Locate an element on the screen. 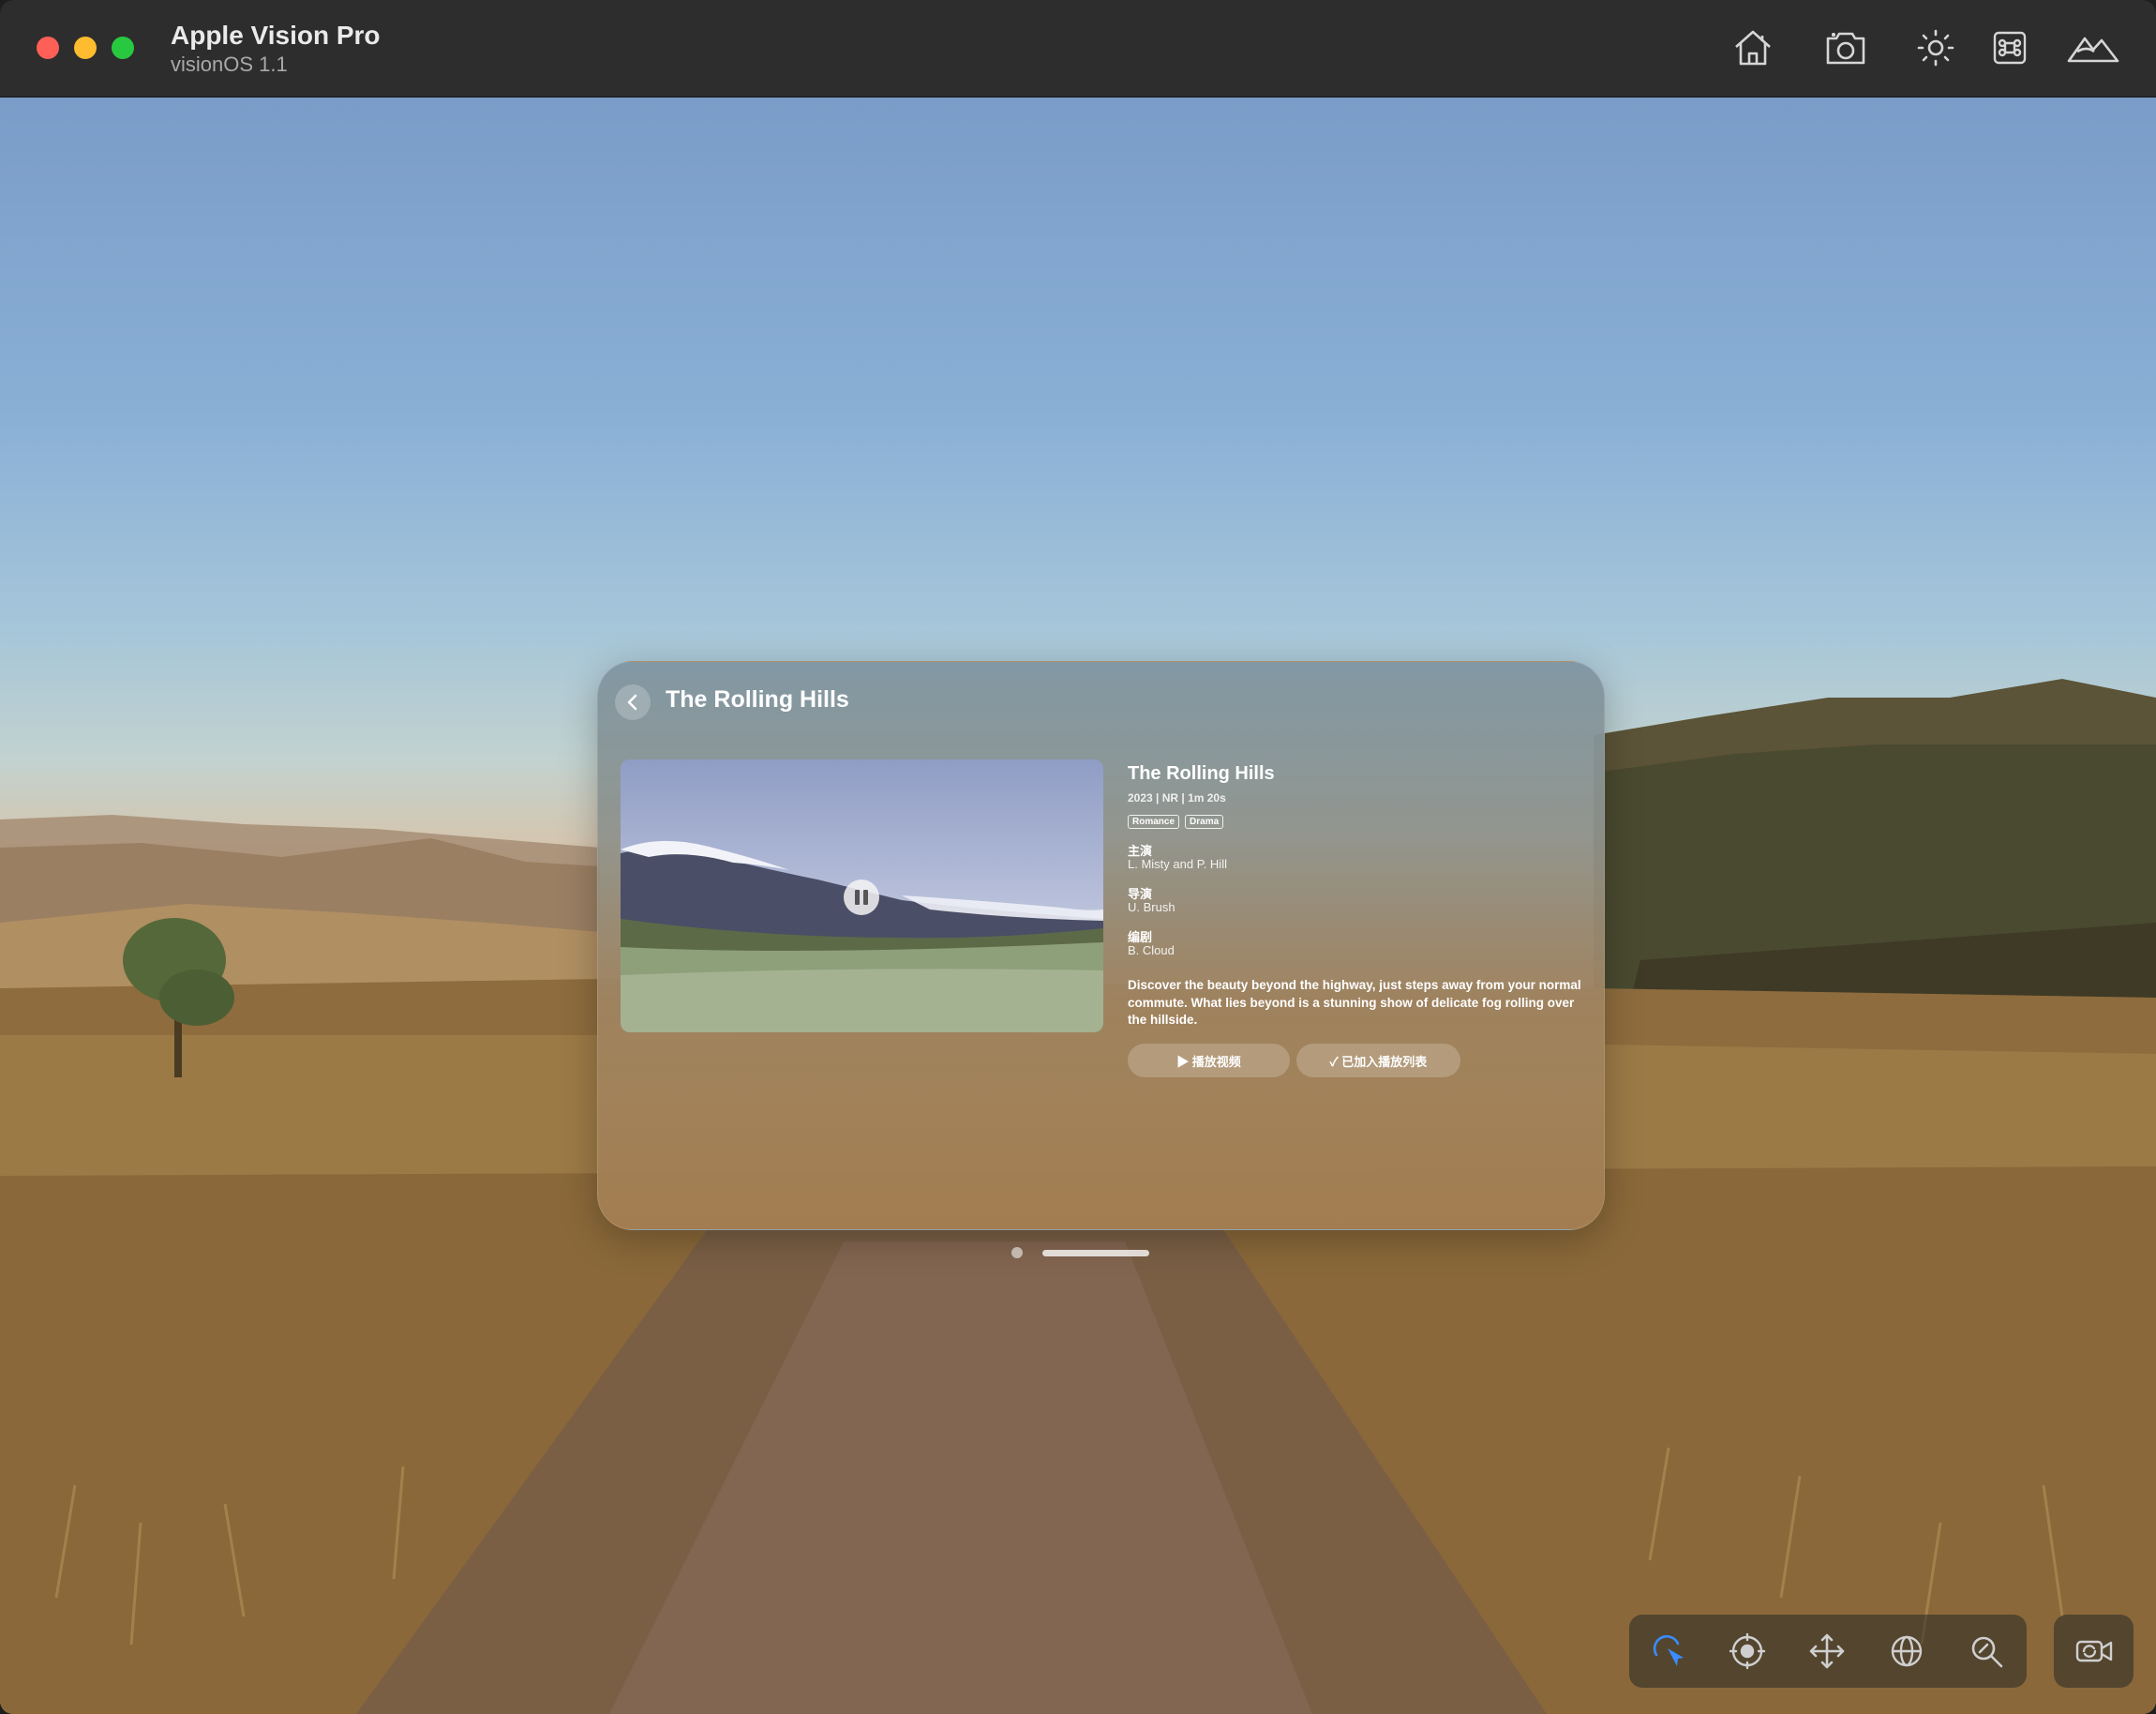 Image resolution: width=2156 pixels, height=1714 pixels. play-video-button: ▶ 播放视频 is located at coordinates (1209, 1060).